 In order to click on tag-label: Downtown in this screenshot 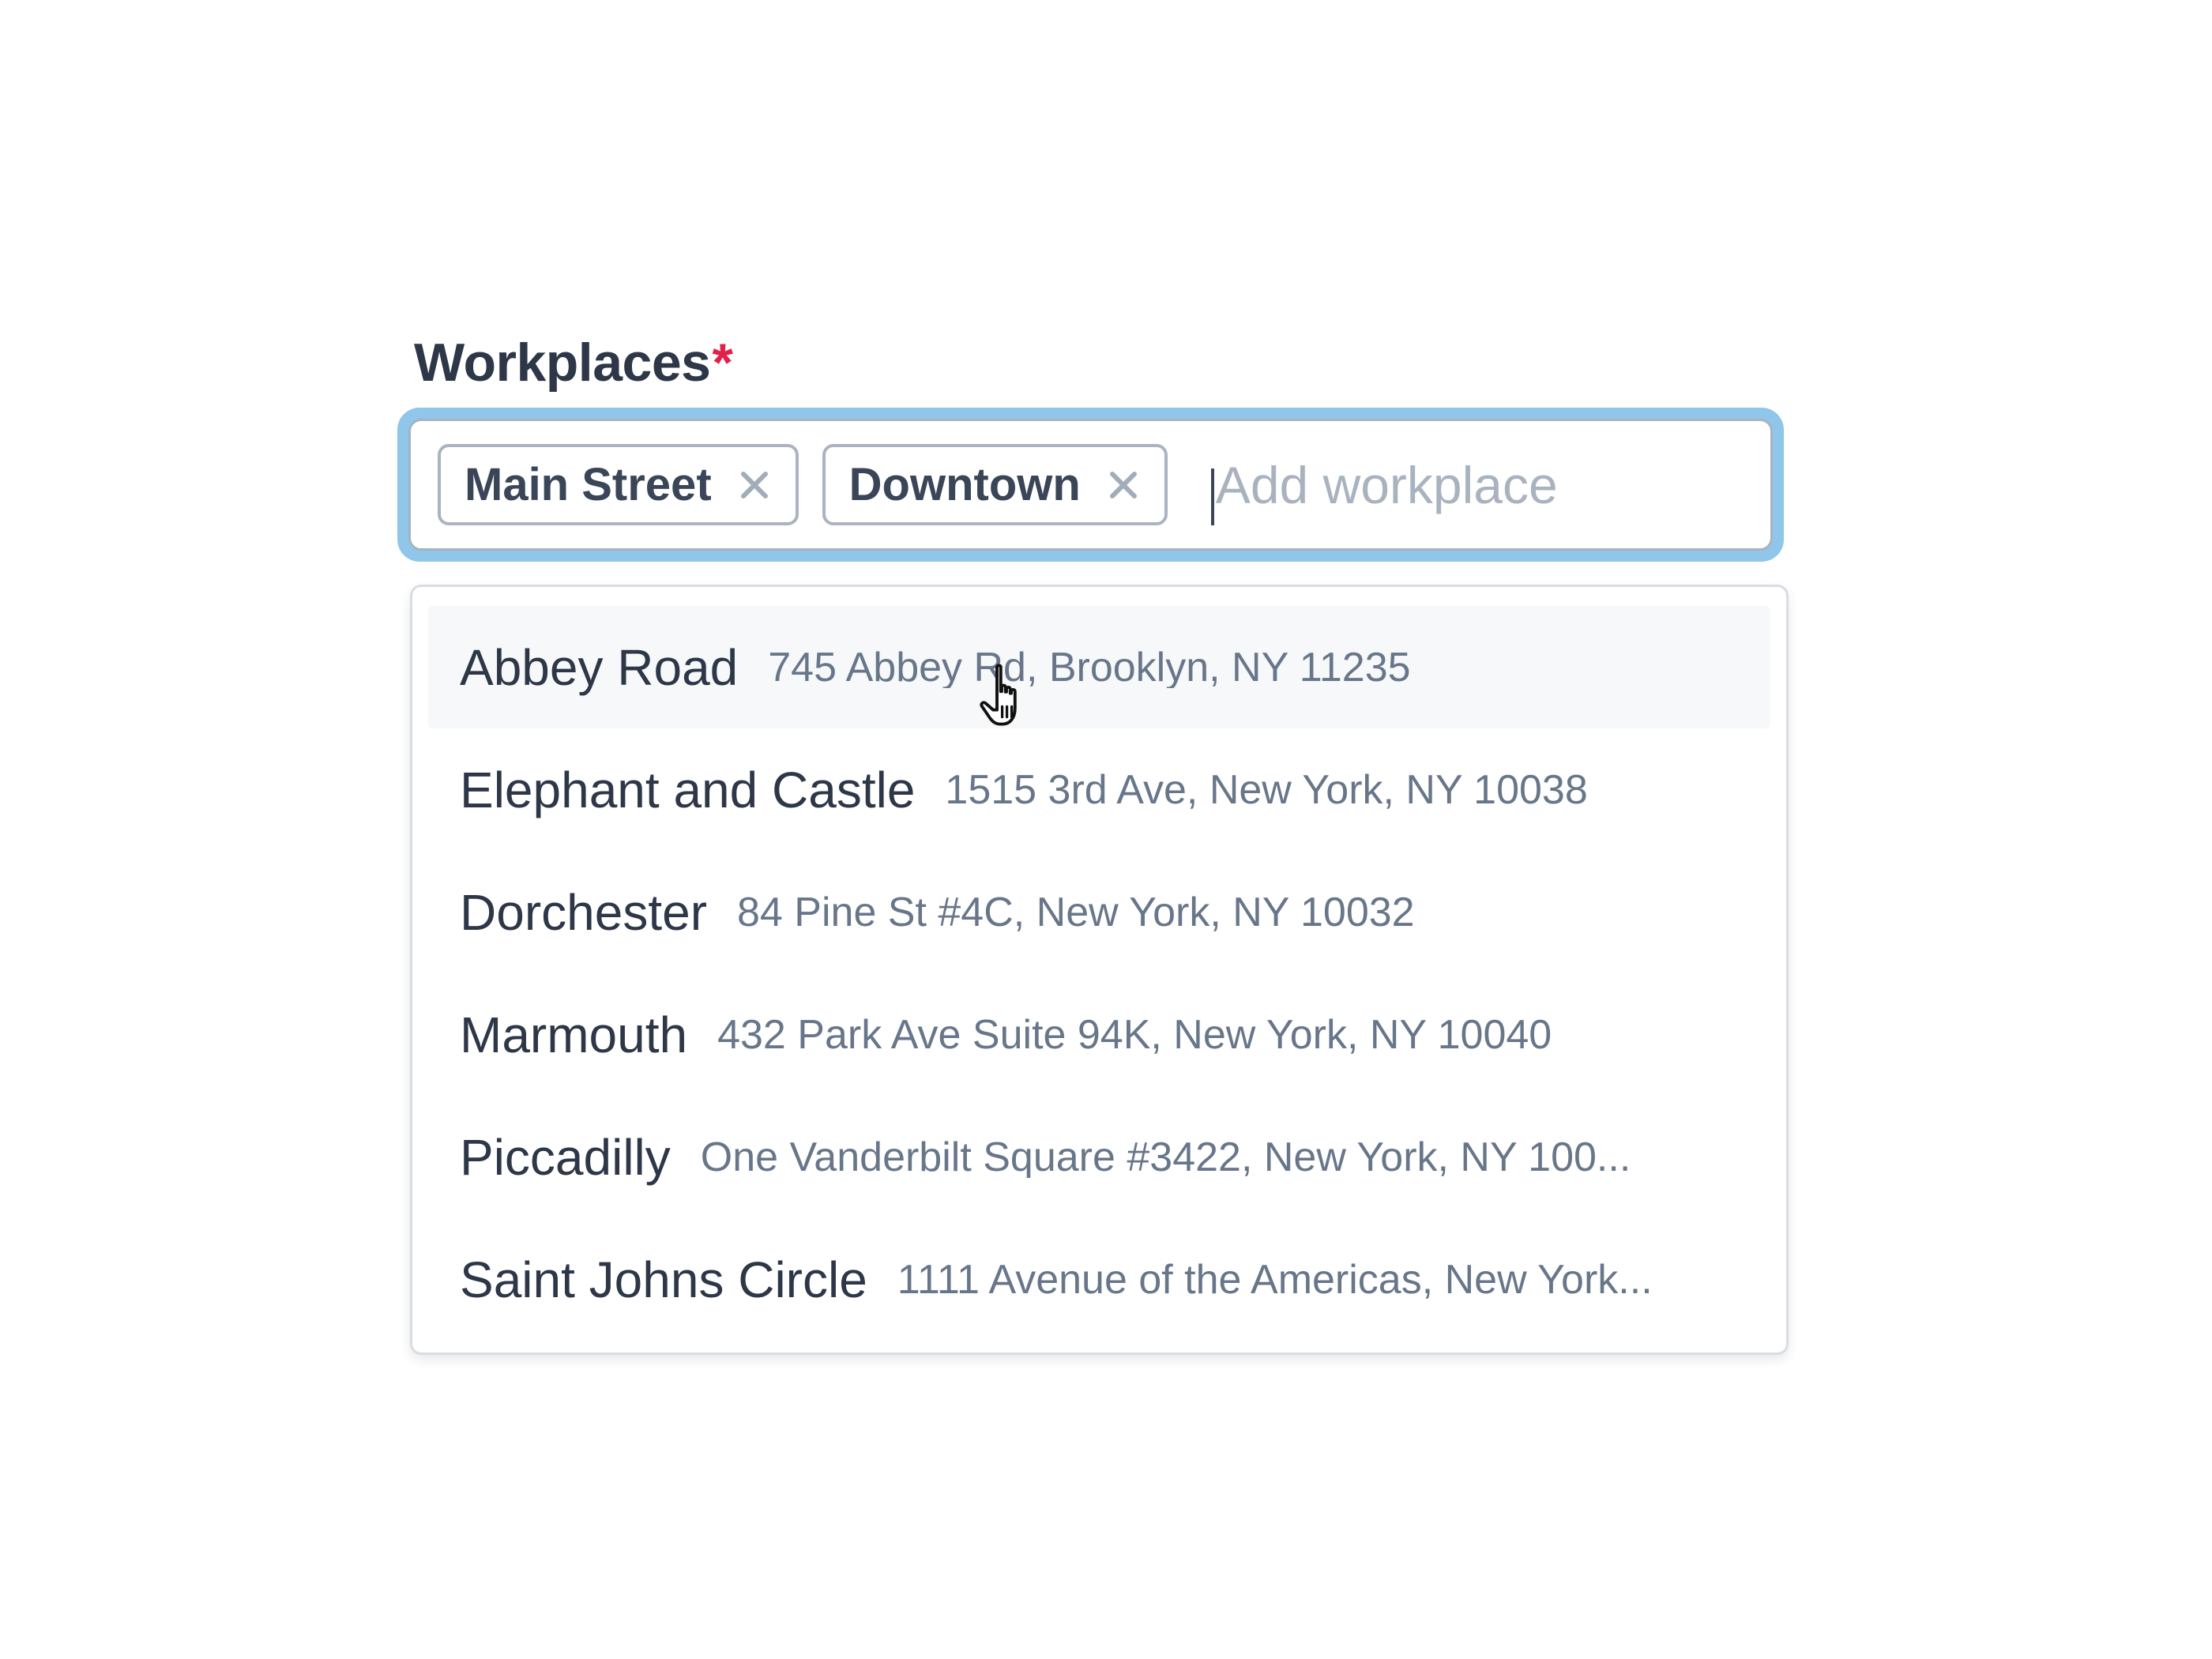, I will do `click(964, 484)`.